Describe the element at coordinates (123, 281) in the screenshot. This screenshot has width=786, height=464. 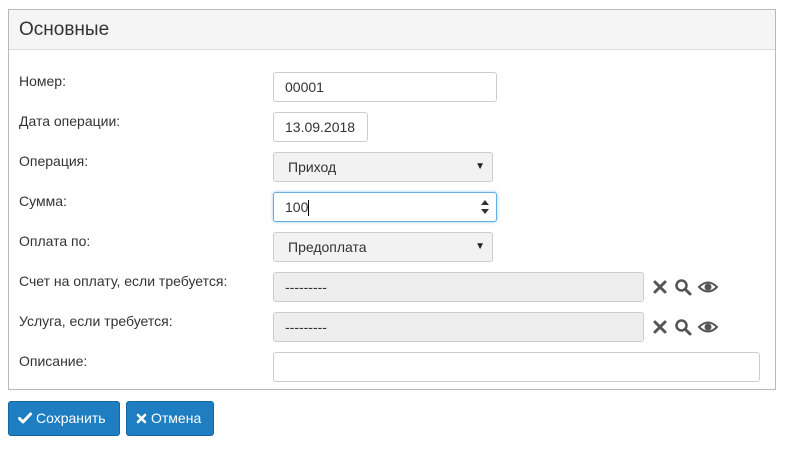
I see `invoice-label: Счет на оплату, если требуется:` at that location.